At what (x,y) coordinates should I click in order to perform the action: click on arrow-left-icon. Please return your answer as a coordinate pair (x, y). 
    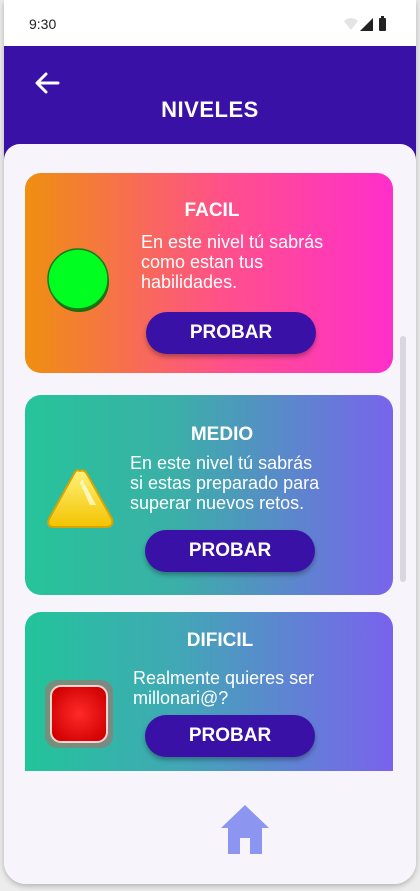
    Looking at the image, I should click on (47, 83).